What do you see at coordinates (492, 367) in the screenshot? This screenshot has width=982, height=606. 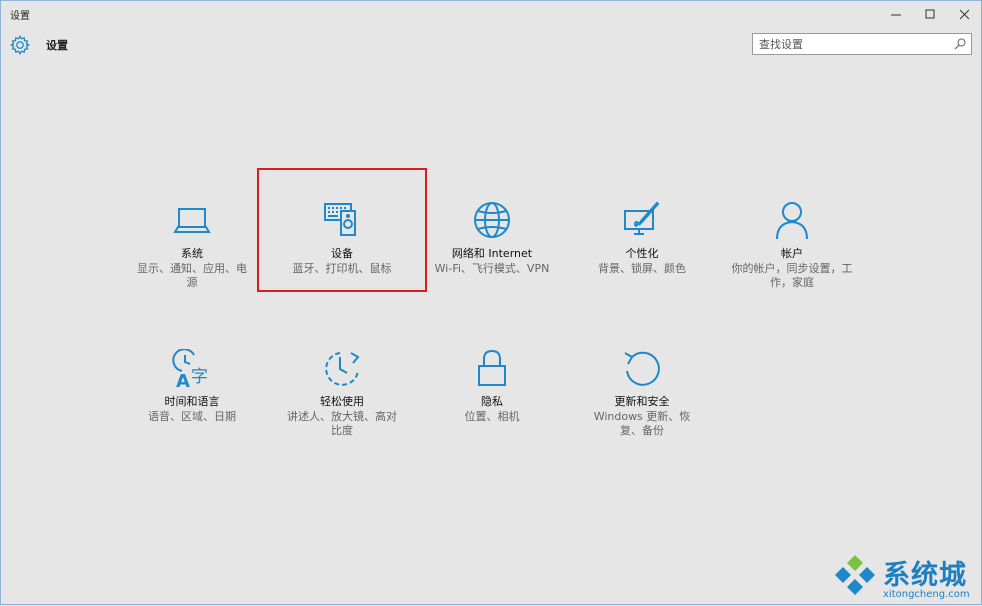 I see `lock-icon` at bounding box center [492, 367].